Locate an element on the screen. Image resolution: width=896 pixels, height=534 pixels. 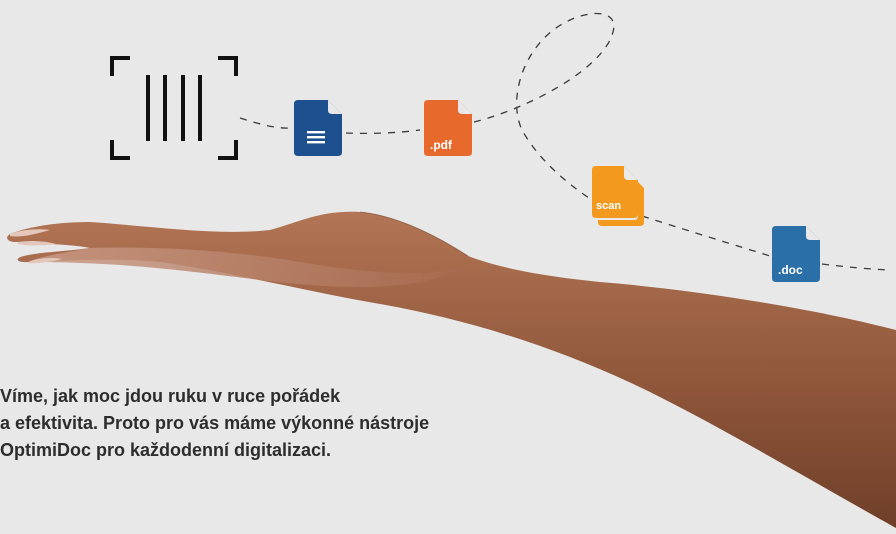
doc-file-icon: .doc is located at coordinates (796, 254).